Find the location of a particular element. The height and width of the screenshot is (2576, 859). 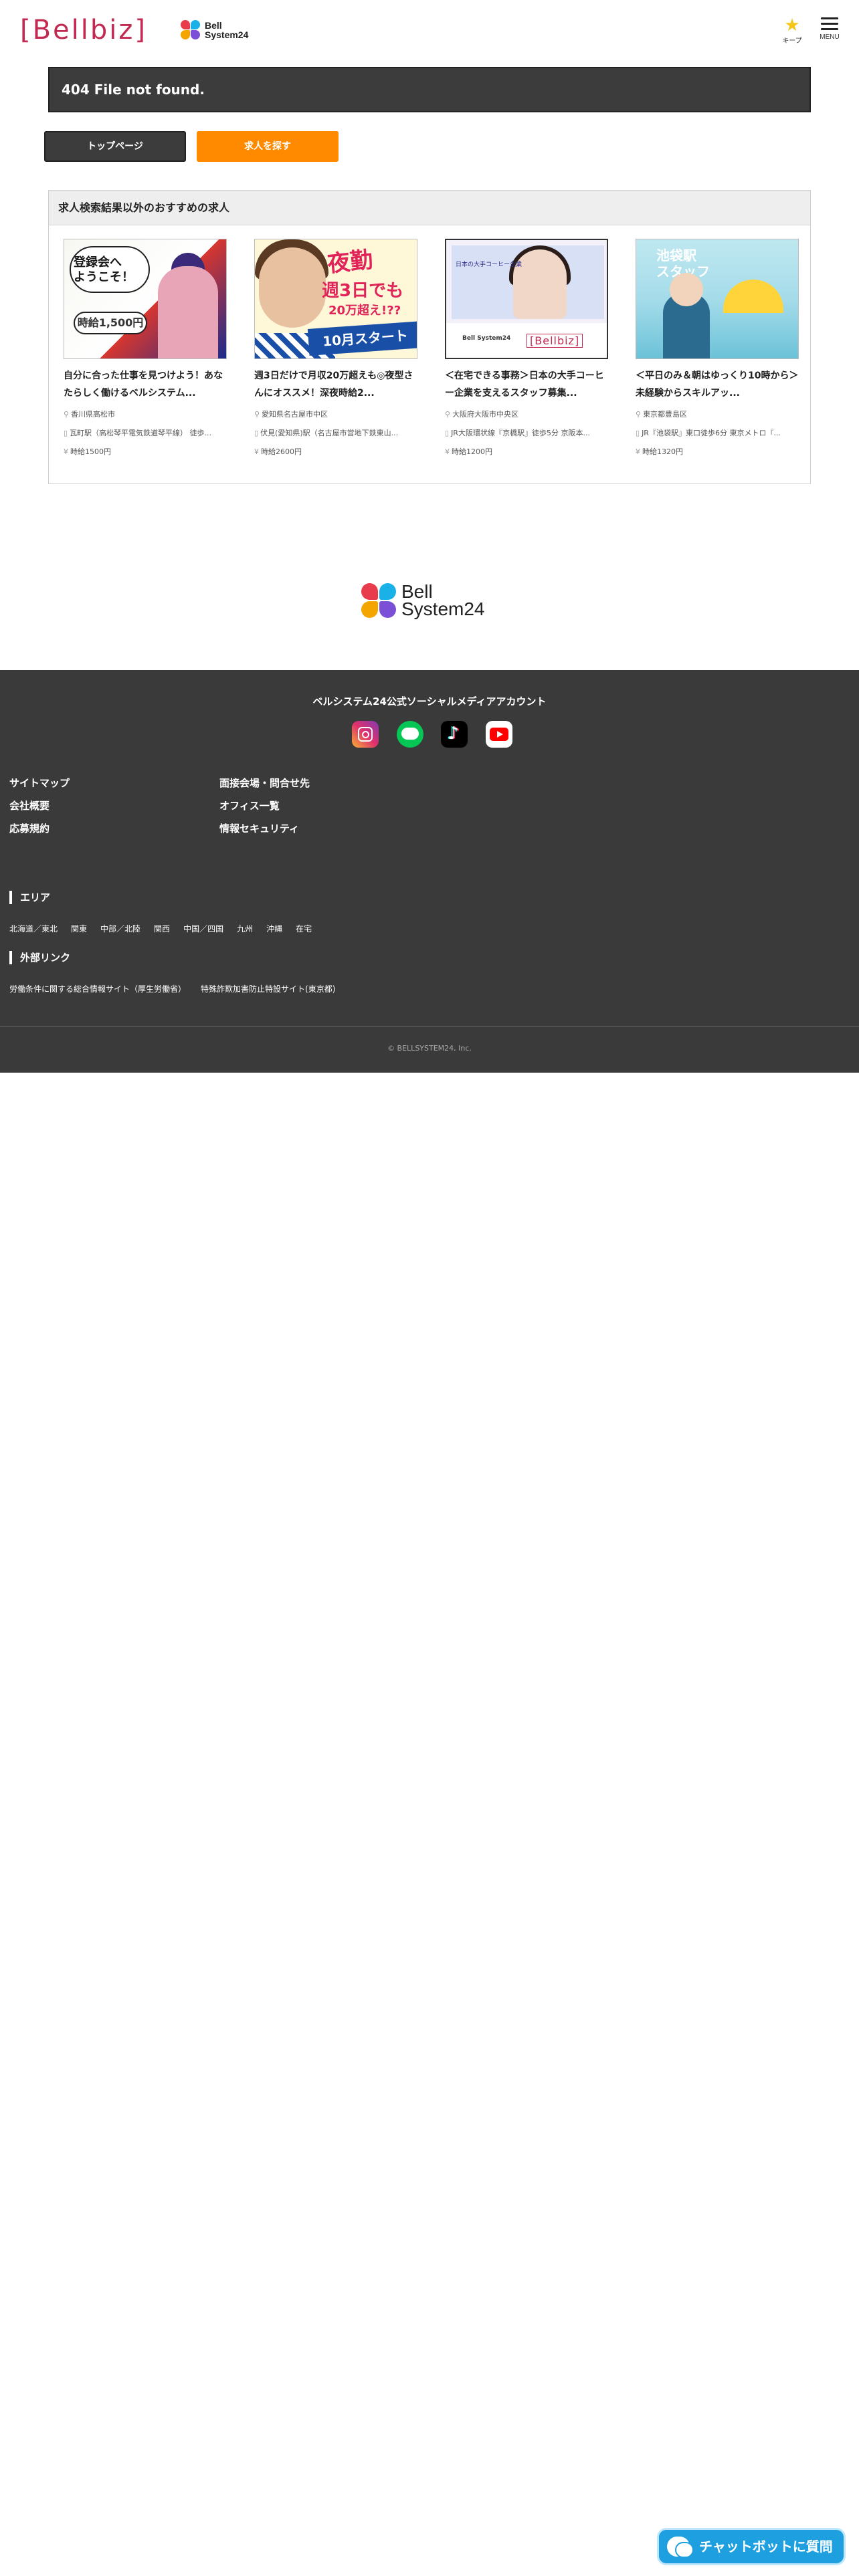

bellsystem24-mark-icon: Bell System24 is located at coordinates (487, 338).